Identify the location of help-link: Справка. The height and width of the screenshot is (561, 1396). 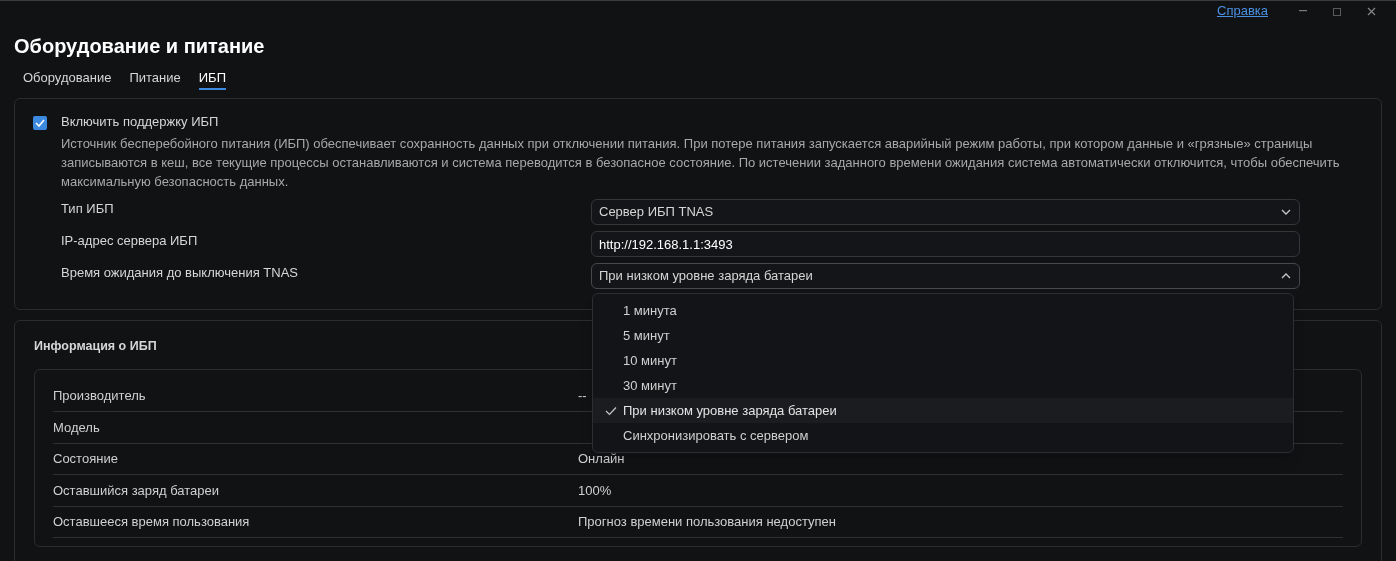
(1242, 11).